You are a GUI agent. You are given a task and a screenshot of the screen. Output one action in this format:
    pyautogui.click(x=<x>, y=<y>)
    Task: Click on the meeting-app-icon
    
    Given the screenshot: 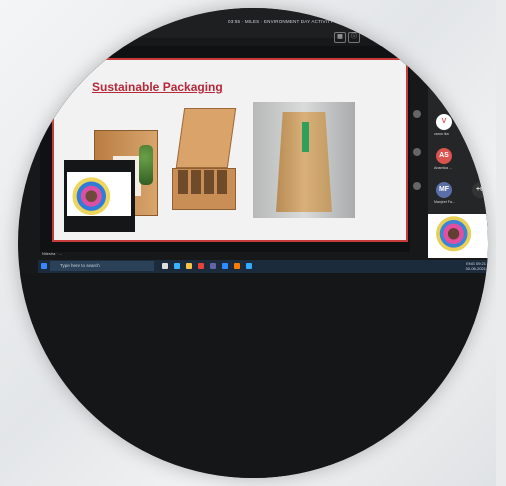 What is the action you would take?
    pyautogui.click(x=249, y=266)
    